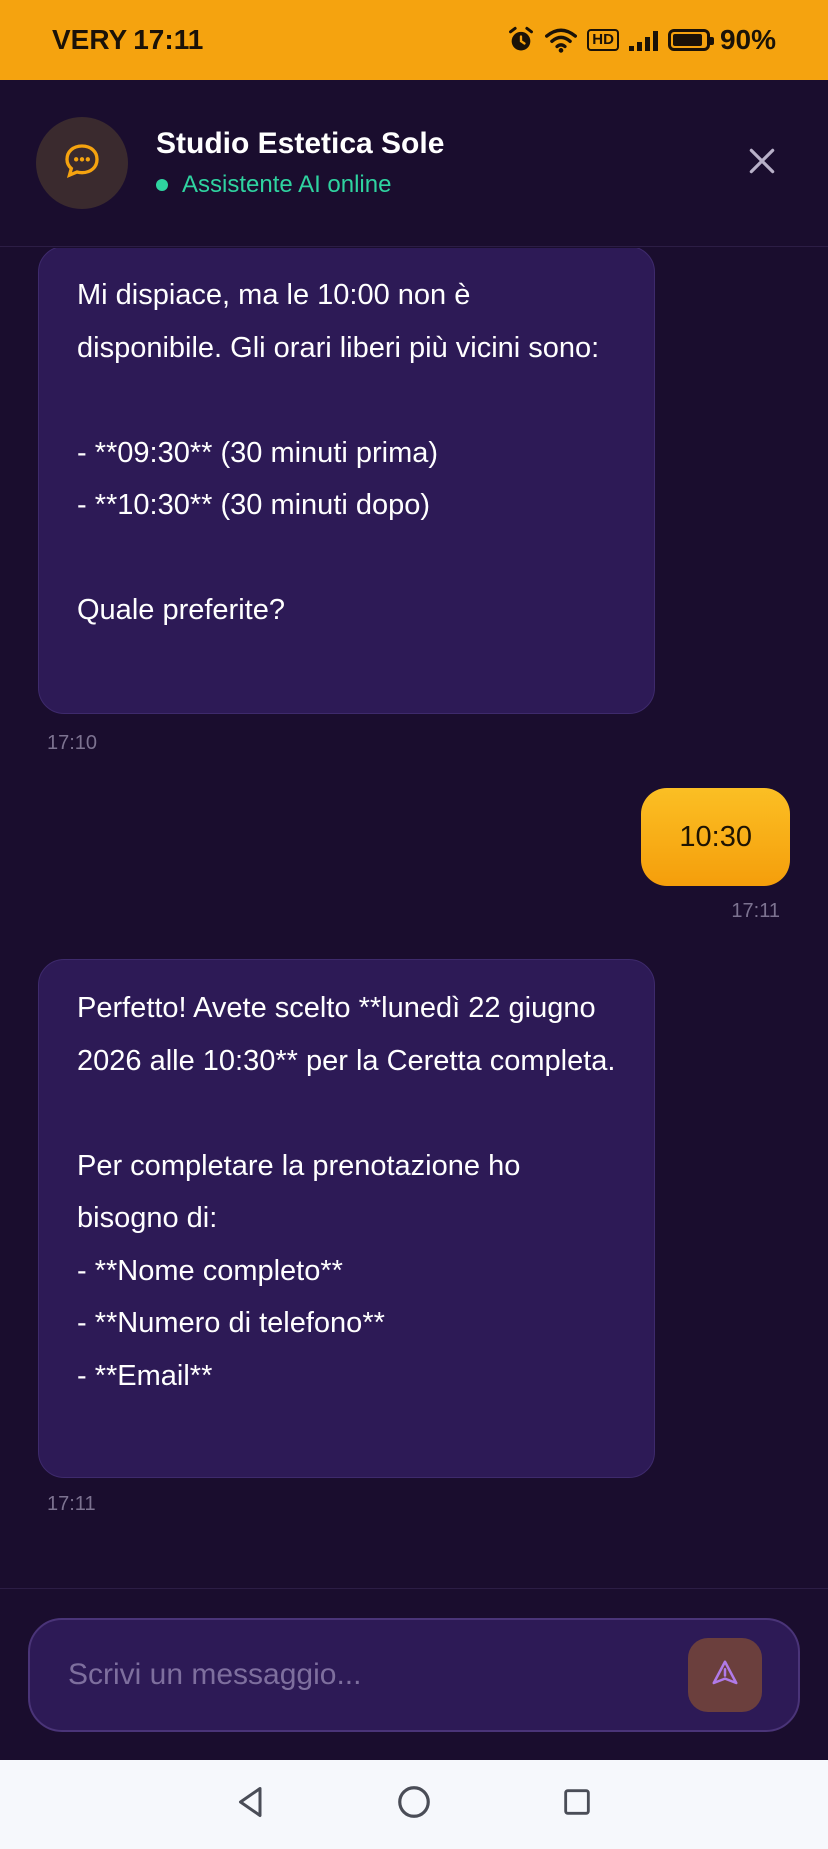 The image size is (828, 1849). Describe the element at coordinates (414, 40) in the screenshot. I see `status-bar: VERY 17:11 HD 90%` at that location.